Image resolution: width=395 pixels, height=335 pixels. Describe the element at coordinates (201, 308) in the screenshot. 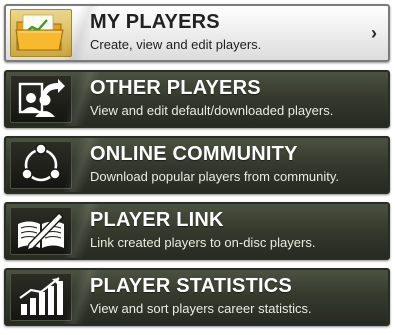

I see `menu-item-subtitle: View and sort players career statistics.` at that location.